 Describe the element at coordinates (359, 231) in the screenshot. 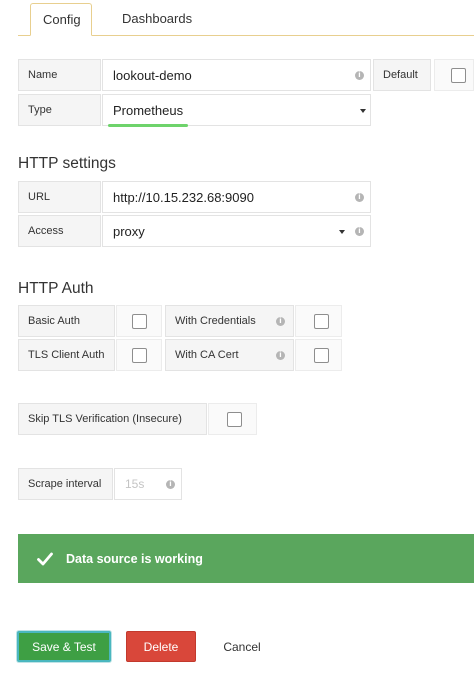

I see `access-info-icon: i` at that location.